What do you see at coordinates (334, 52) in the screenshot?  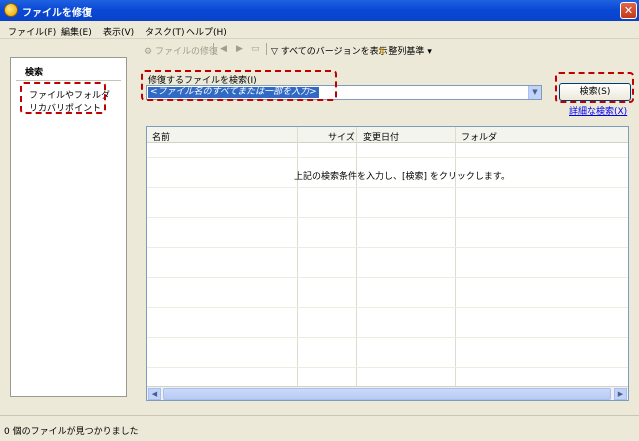 I see `show-all-versions-label: すべてのバージョンを表示` at bounding box center [334, 52].